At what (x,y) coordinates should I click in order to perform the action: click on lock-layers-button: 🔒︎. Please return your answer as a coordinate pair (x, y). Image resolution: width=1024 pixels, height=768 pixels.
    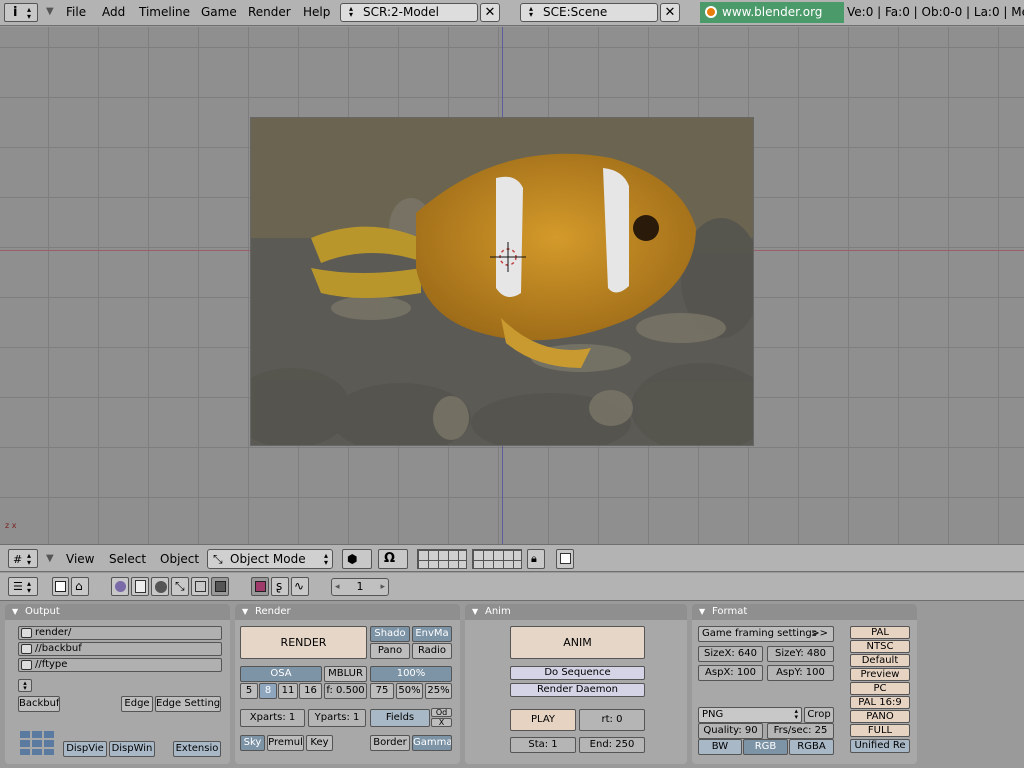
    Looking at the image, I should click on (536, 559).